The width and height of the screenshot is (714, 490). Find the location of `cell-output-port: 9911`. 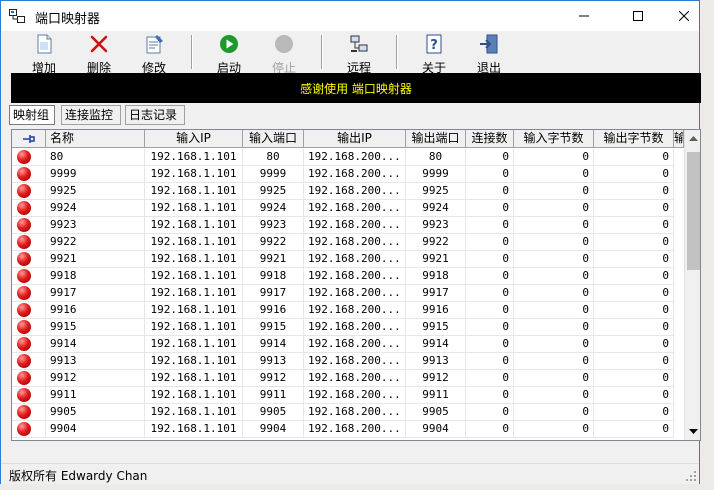

cell-output-port: 9911 is located at coordinates (436, 395).